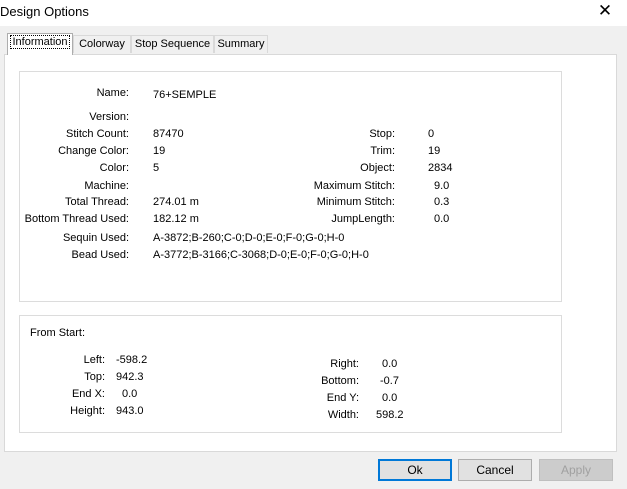 This screenshot has height=489, width=627. What do you see at coordinates (344, 364) in the screenshot?
I see `right-label: Right:` at bounding box center [344, 364].